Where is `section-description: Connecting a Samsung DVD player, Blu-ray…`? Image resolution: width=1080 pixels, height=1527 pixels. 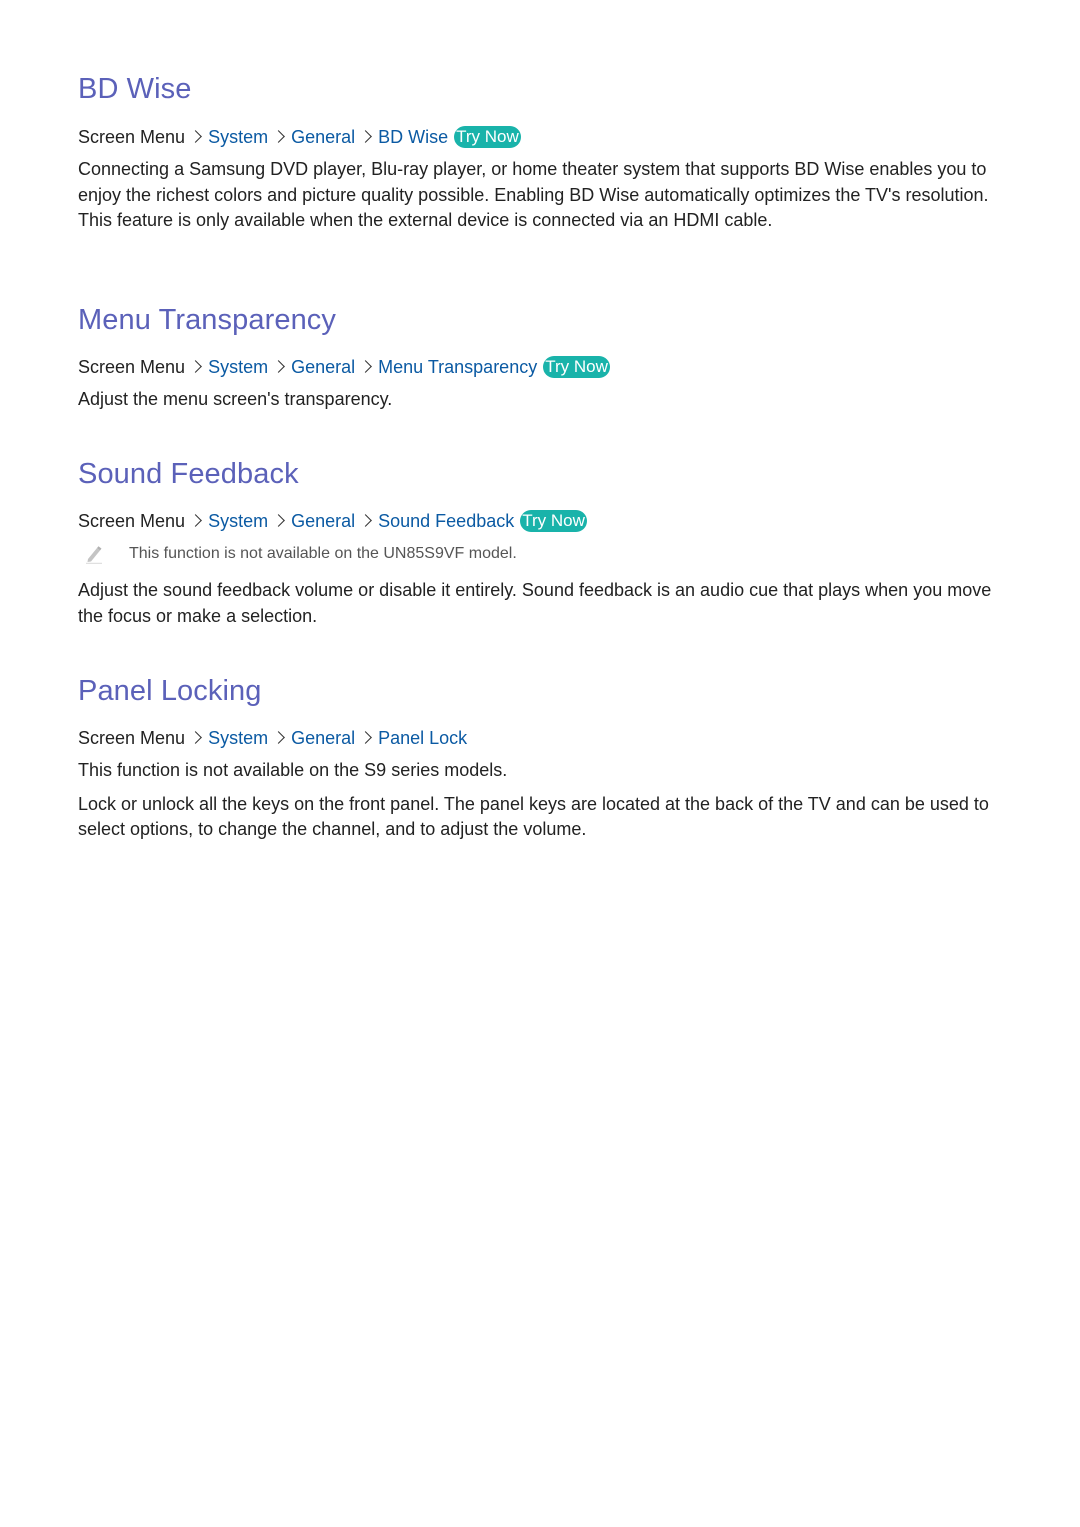 section-description: Connecting a Samsung DVD player, Blu-ray… is located at coordinates (533, 194).